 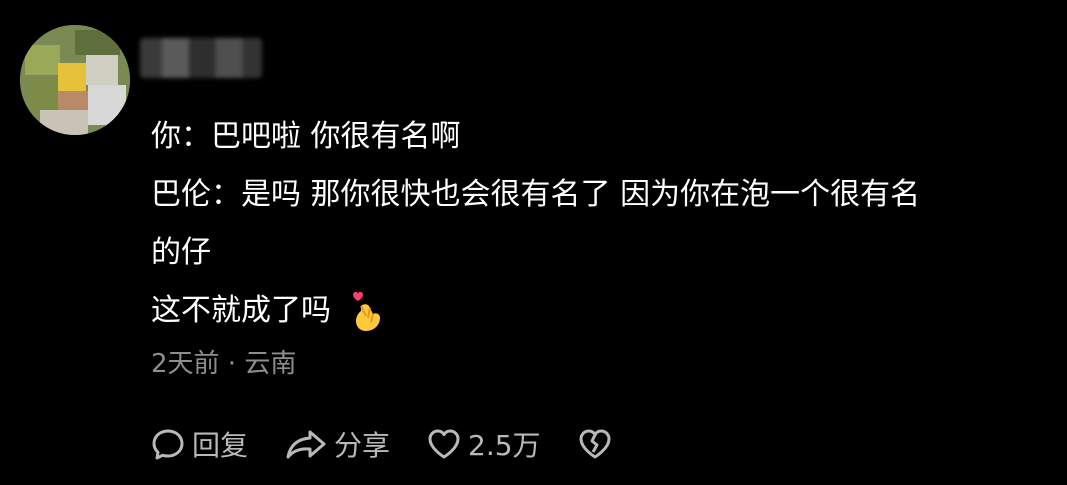 I want to click on like-count: 2.5万, so click(x=504, y=445).